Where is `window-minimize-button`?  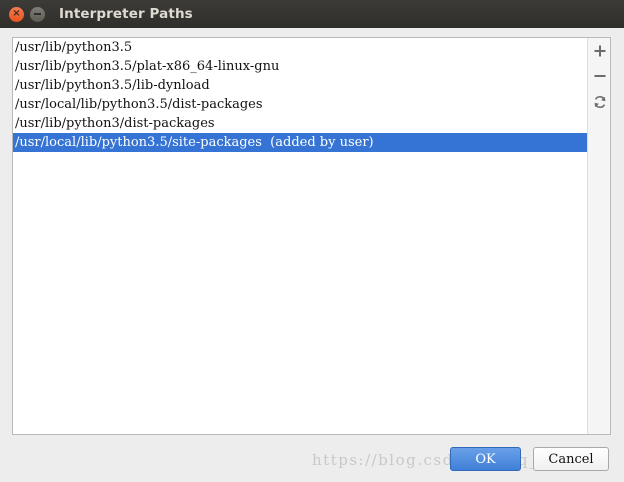 window-minimize-button is located at coordinates (37, 14).